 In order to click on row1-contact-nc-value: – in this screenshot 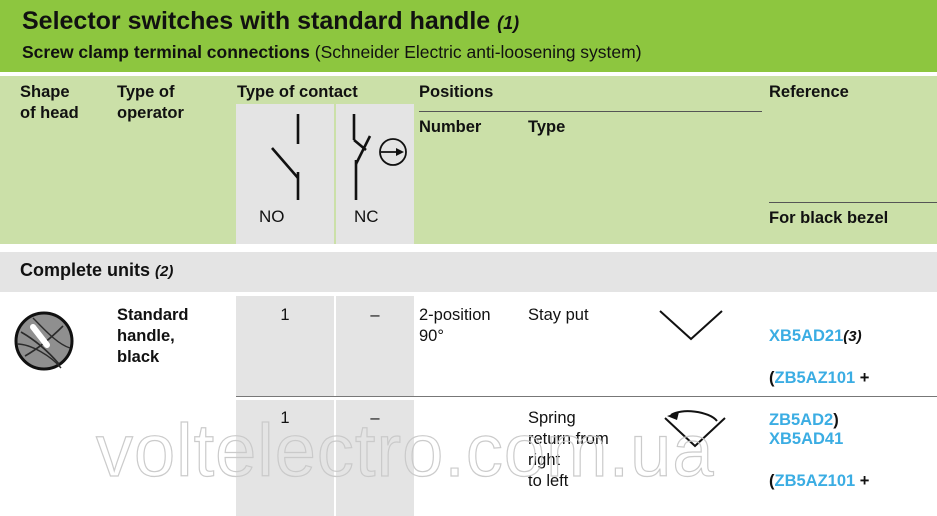, I will do `click(375, 315)`.